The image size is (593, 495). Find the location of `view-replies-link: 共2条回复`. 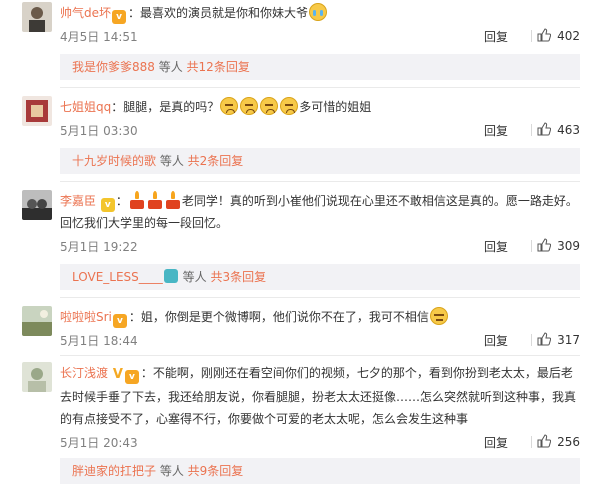

view-replies-link: 共2条回复 is located at coordinates (216, 161).